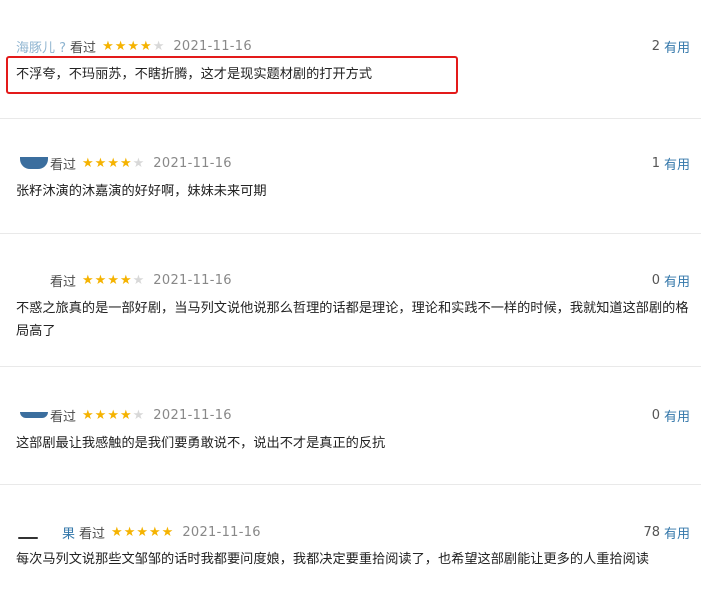  What do you see at coordinates (232, 75) in the screenshot?
I see `highlight-box` at bounding box center [232, 75].